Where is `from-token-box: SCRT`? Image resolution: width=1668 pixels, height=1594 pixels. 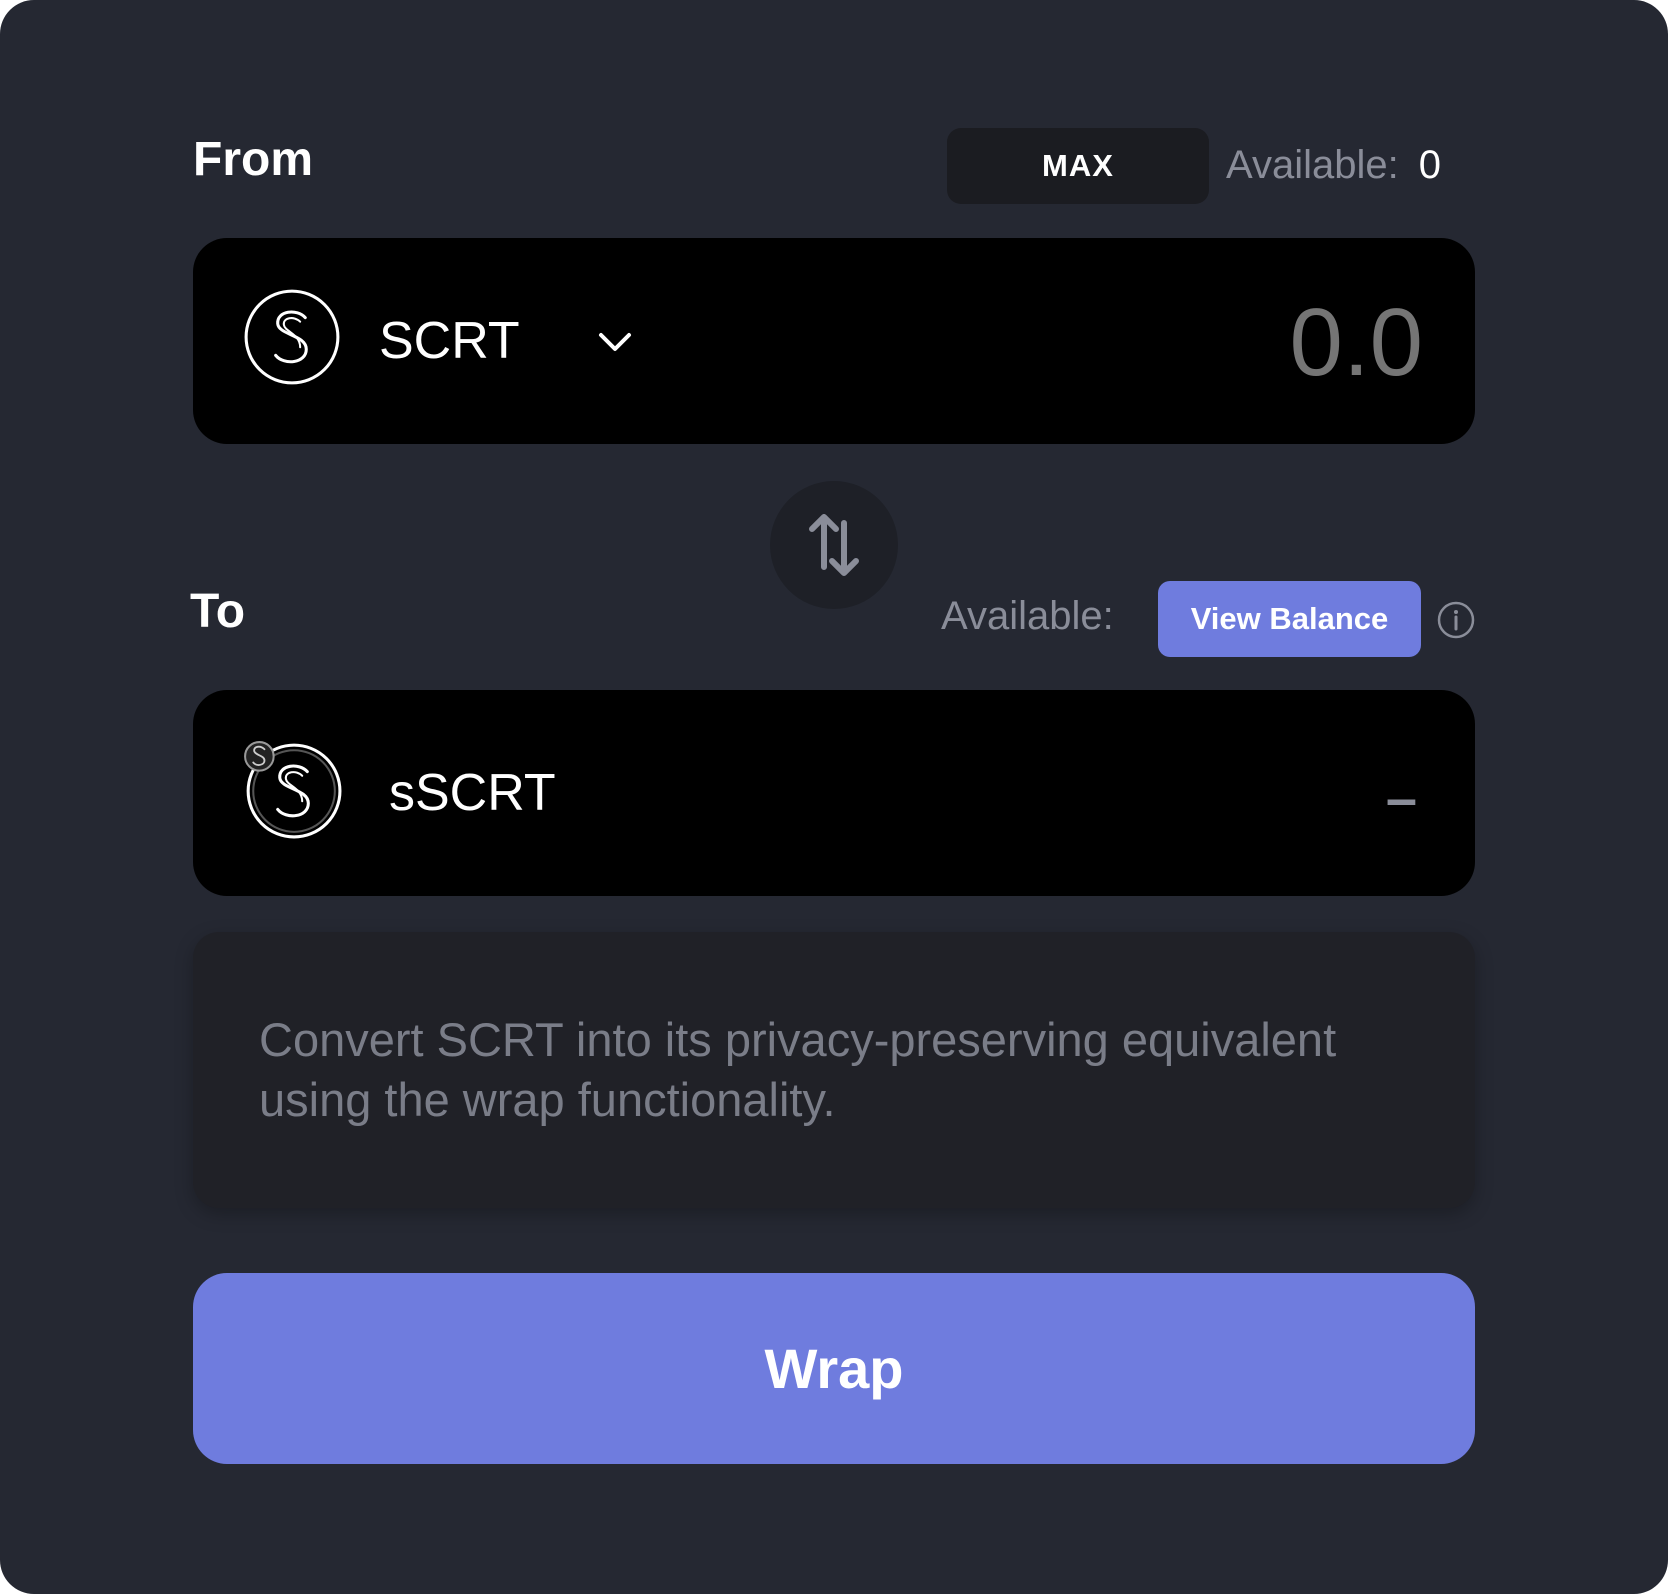 from-token-box: SCRT is located at coordinates (834, 341).